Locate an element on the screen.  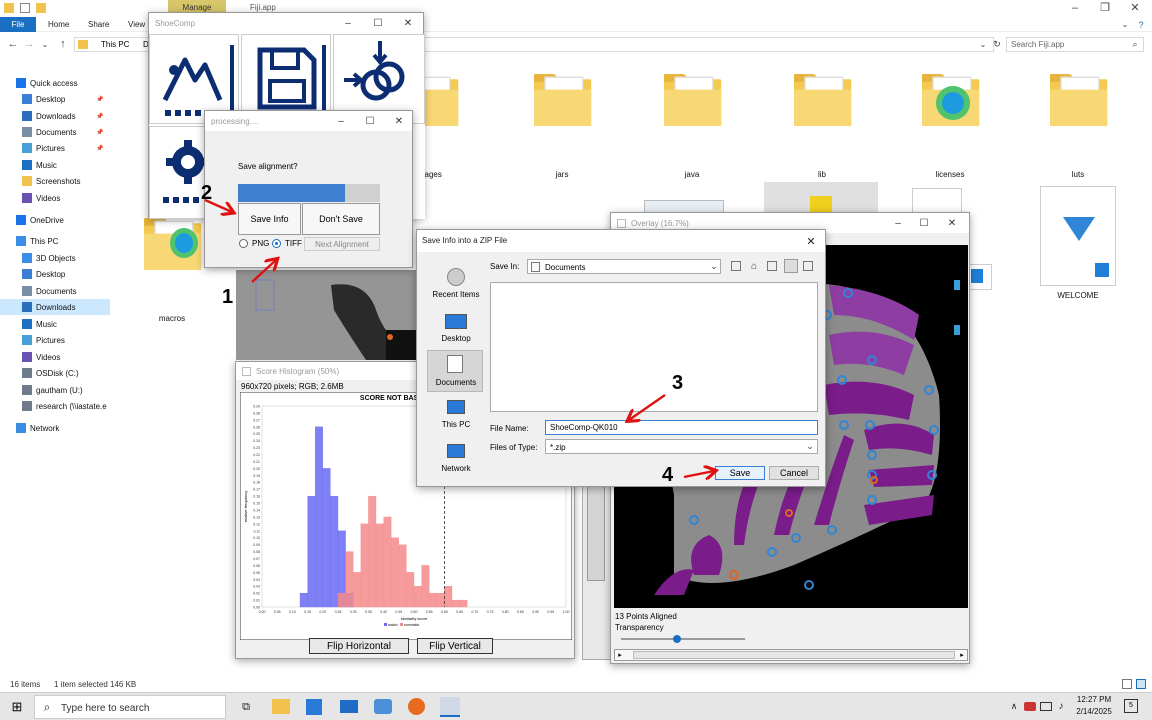
file-browser-area is located at coordinates (654, 347).